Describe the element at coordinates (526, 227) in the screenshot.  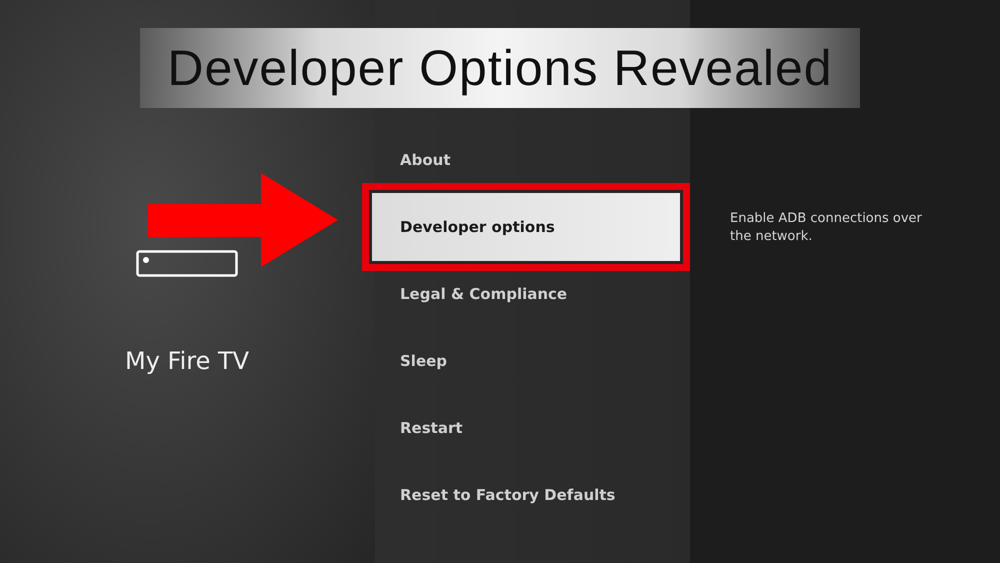
I see `menu-item: Developer options` at that location.